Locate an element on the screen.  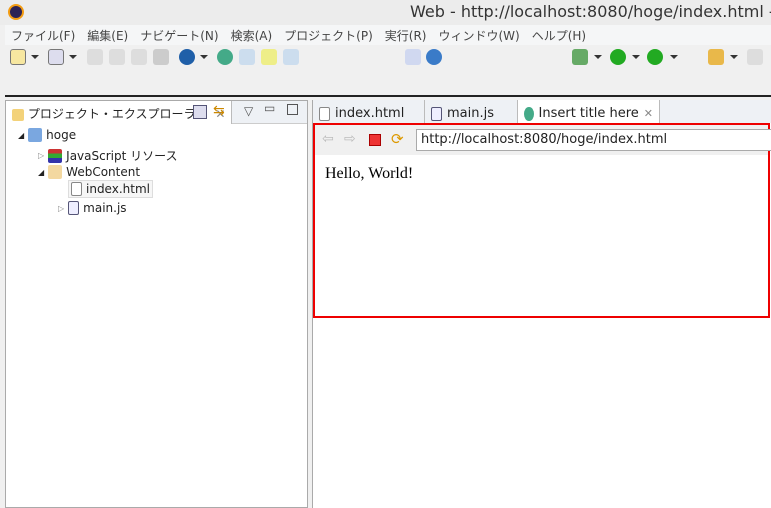
eclipse-logo-icon is located at coordinates (16, 12).